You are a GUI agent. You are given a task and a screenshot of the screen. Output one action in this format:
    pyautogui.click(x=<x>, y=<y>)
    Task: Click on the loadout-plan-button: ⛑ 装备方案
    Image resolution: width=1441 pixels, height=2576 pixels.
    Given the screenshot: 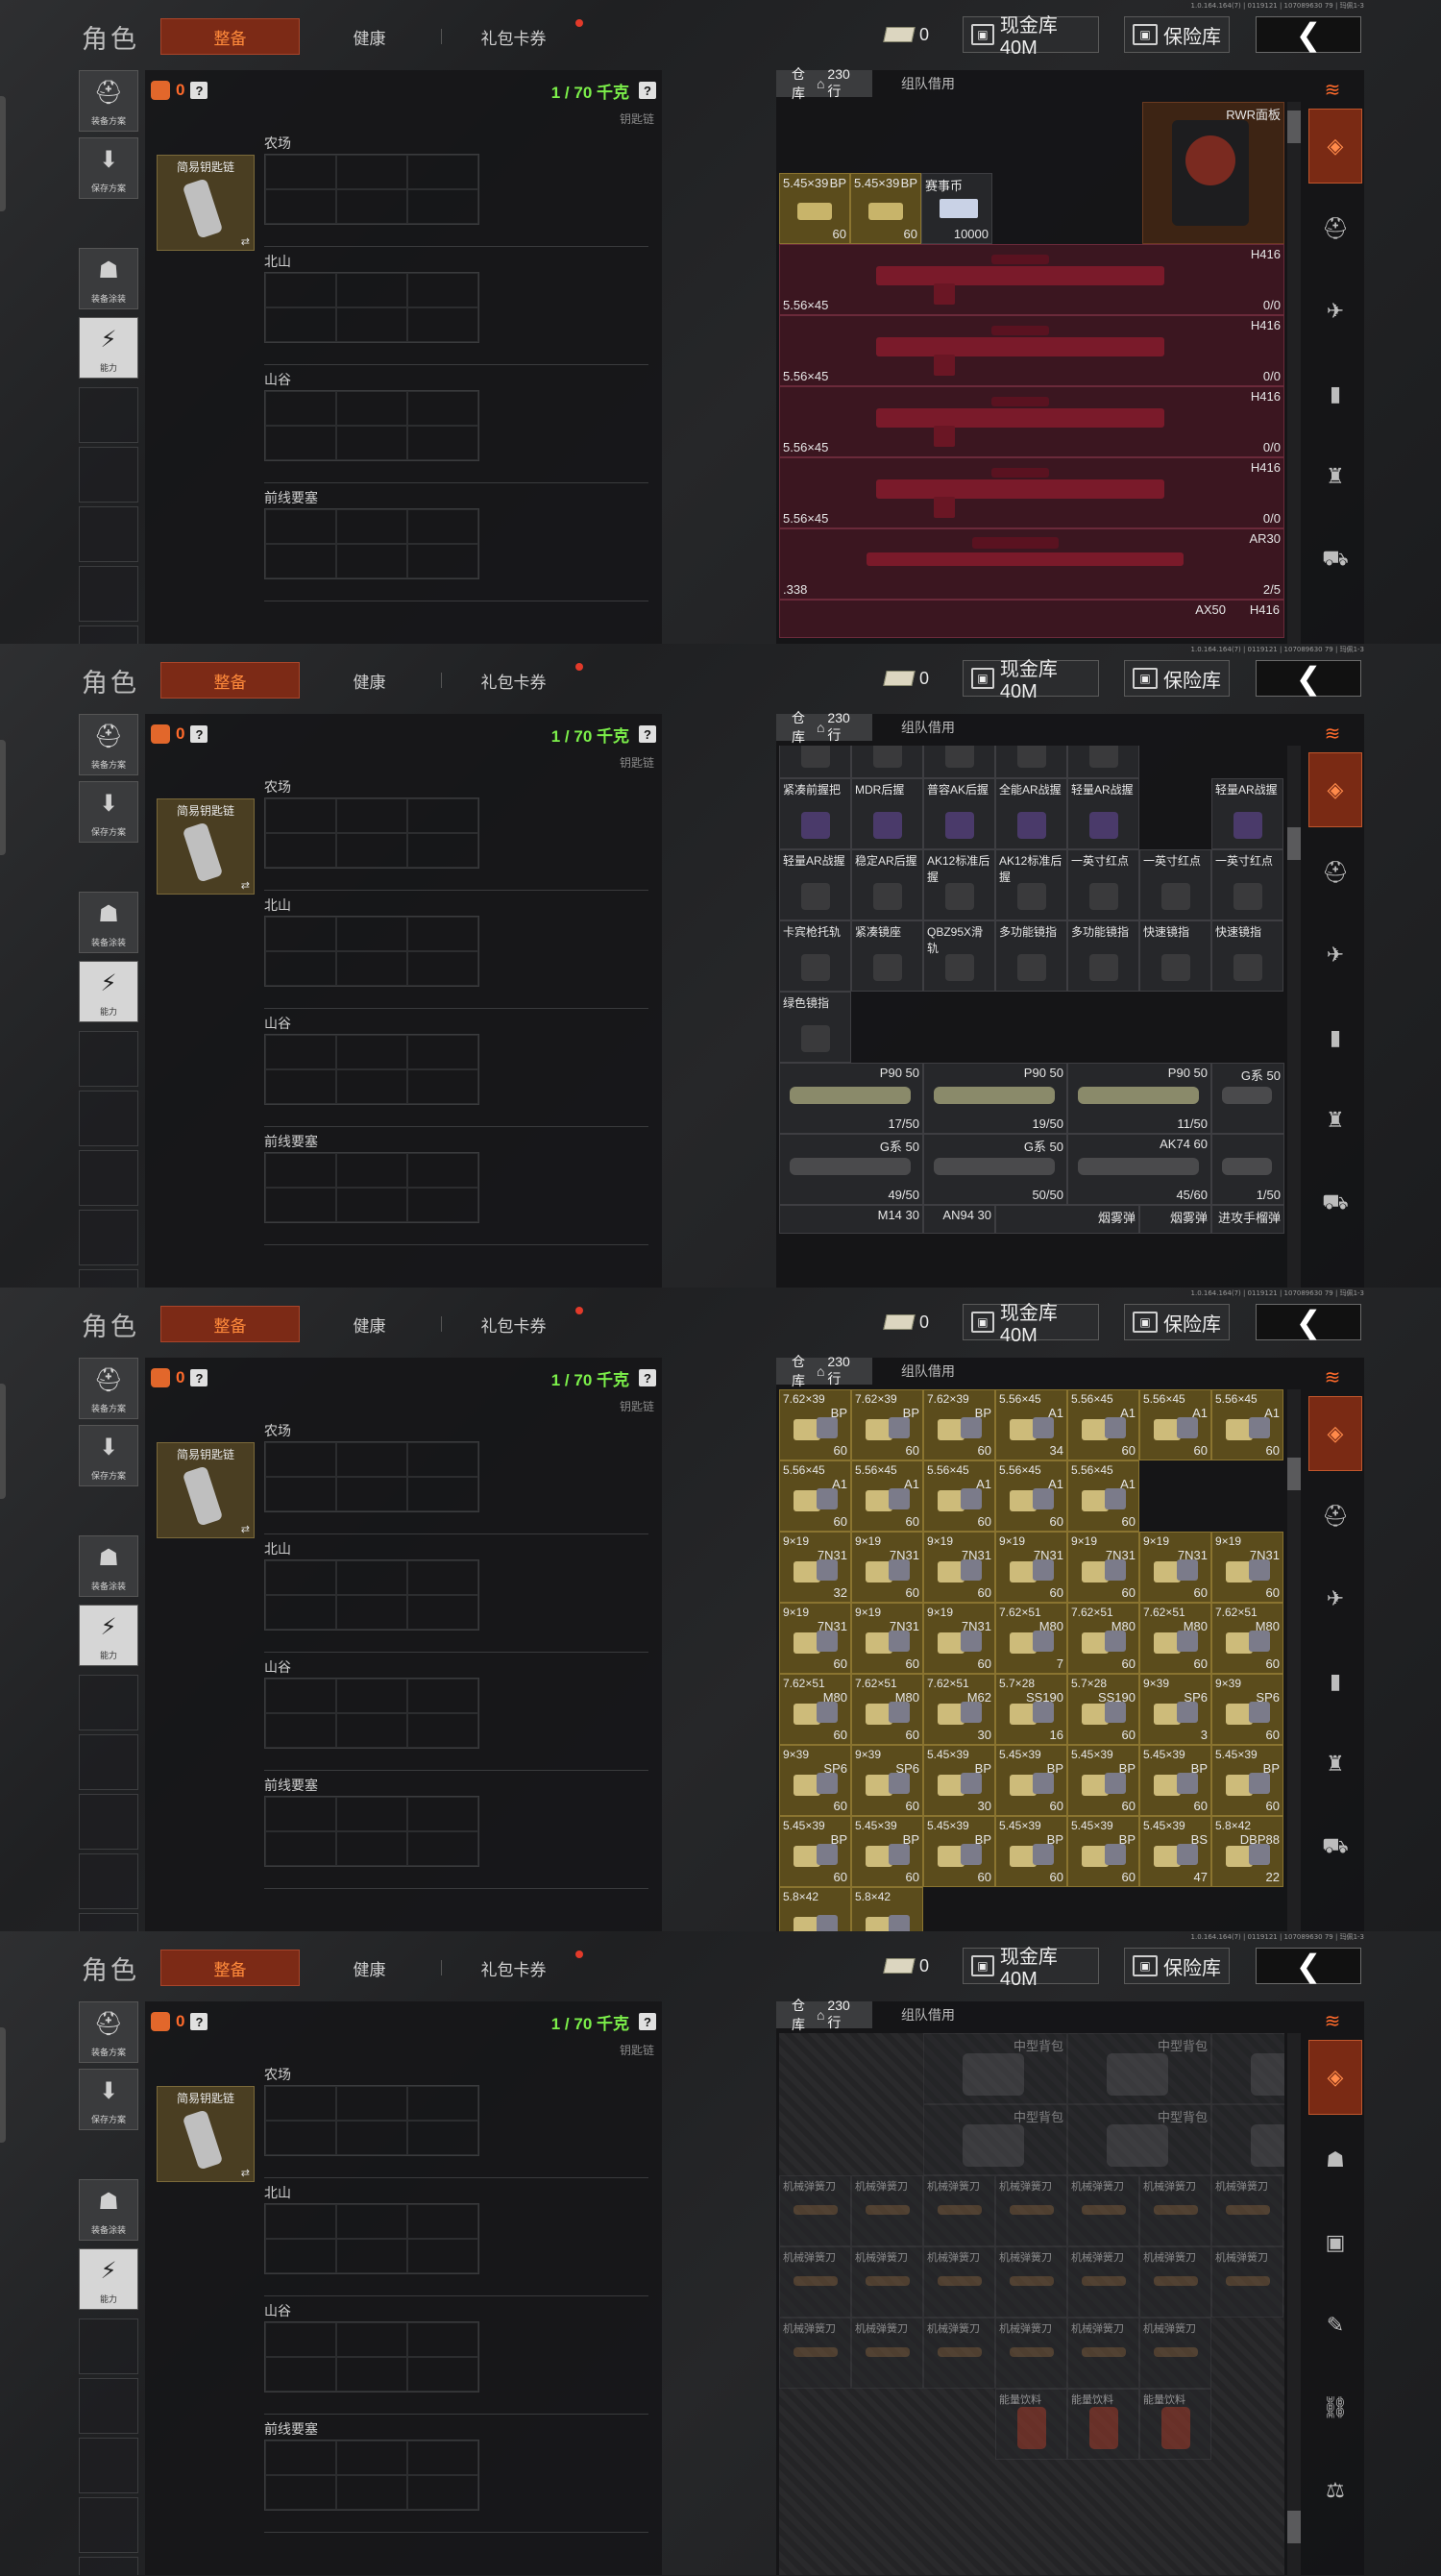 What is the action you would take?
    pyautogui.click(x=108, y=101)
    